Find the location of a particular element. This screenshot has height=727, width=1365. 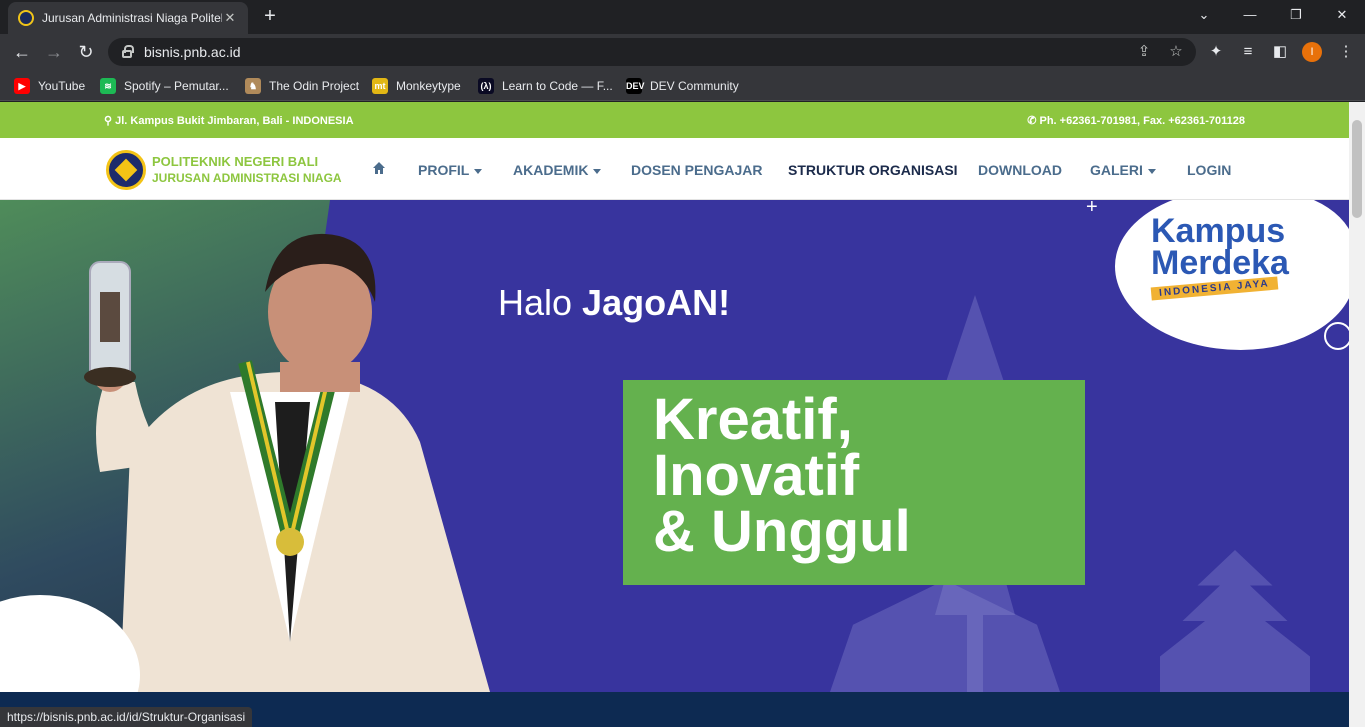

nav-label: DOWNLOAD is located at coordinates (1020, 170).